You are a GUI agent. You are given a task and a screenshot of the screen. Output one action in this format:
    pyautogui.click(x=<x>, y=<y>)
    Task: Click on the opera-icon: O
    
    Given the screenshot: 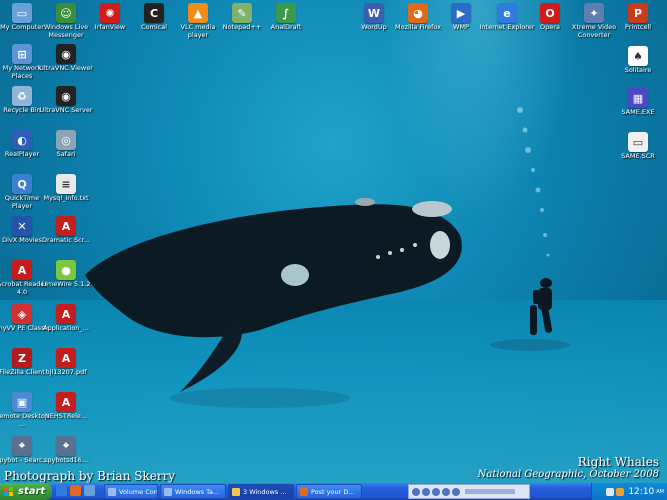 What is the action you would take?
    pyautogui.click(x=550, y=13)
    